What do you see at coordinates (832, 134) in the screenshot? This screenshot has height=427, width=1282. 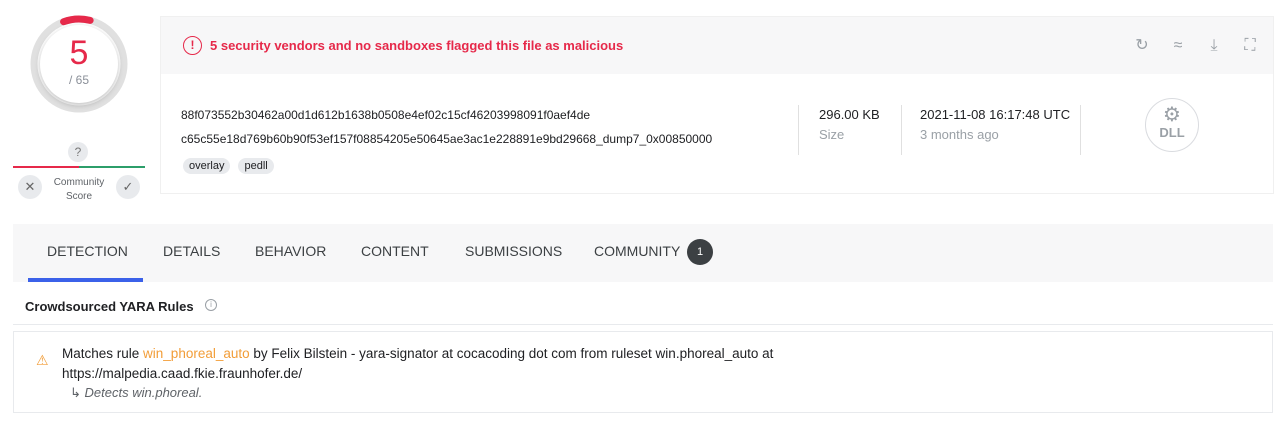 I see `file-size-label: Size` at bounding box center [832, 134].